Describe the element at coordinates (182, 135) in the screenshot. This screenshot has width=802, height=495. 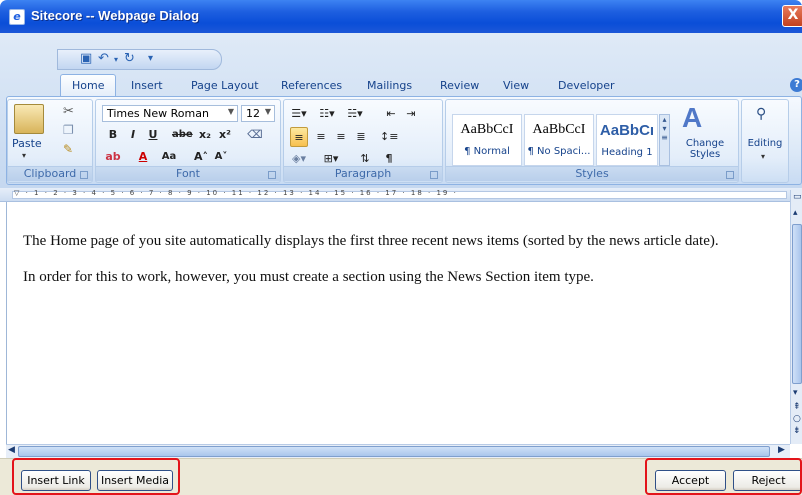
I see `strikethrough-button: abe` at that location.